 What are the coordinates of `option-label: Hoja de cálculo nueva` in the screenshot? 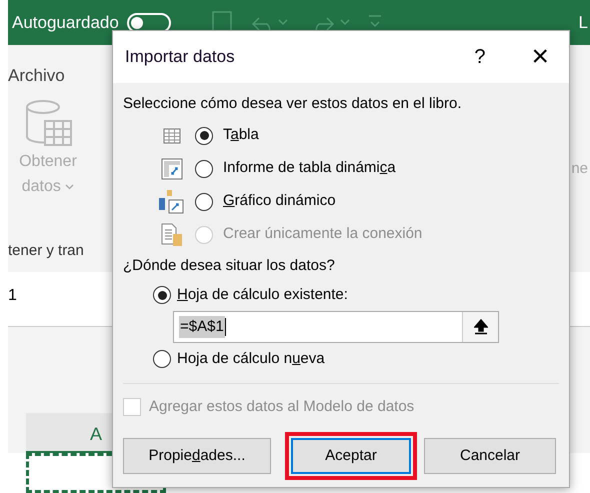 It's located at (251, 358).